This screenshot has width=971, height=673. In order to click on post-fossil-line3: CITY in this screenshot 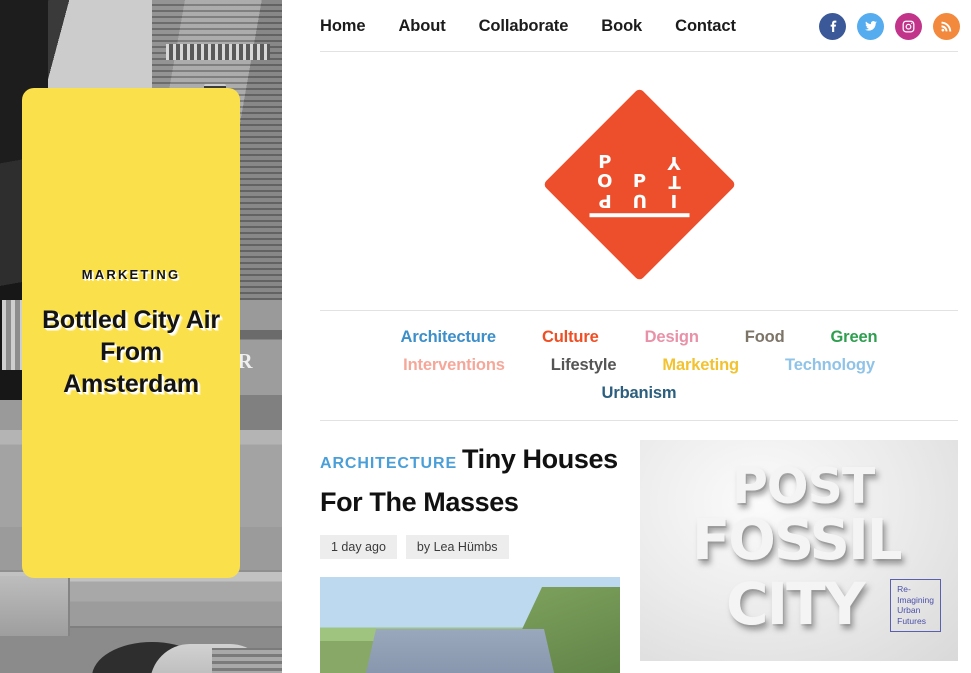, I will do `click(796, 604)`.